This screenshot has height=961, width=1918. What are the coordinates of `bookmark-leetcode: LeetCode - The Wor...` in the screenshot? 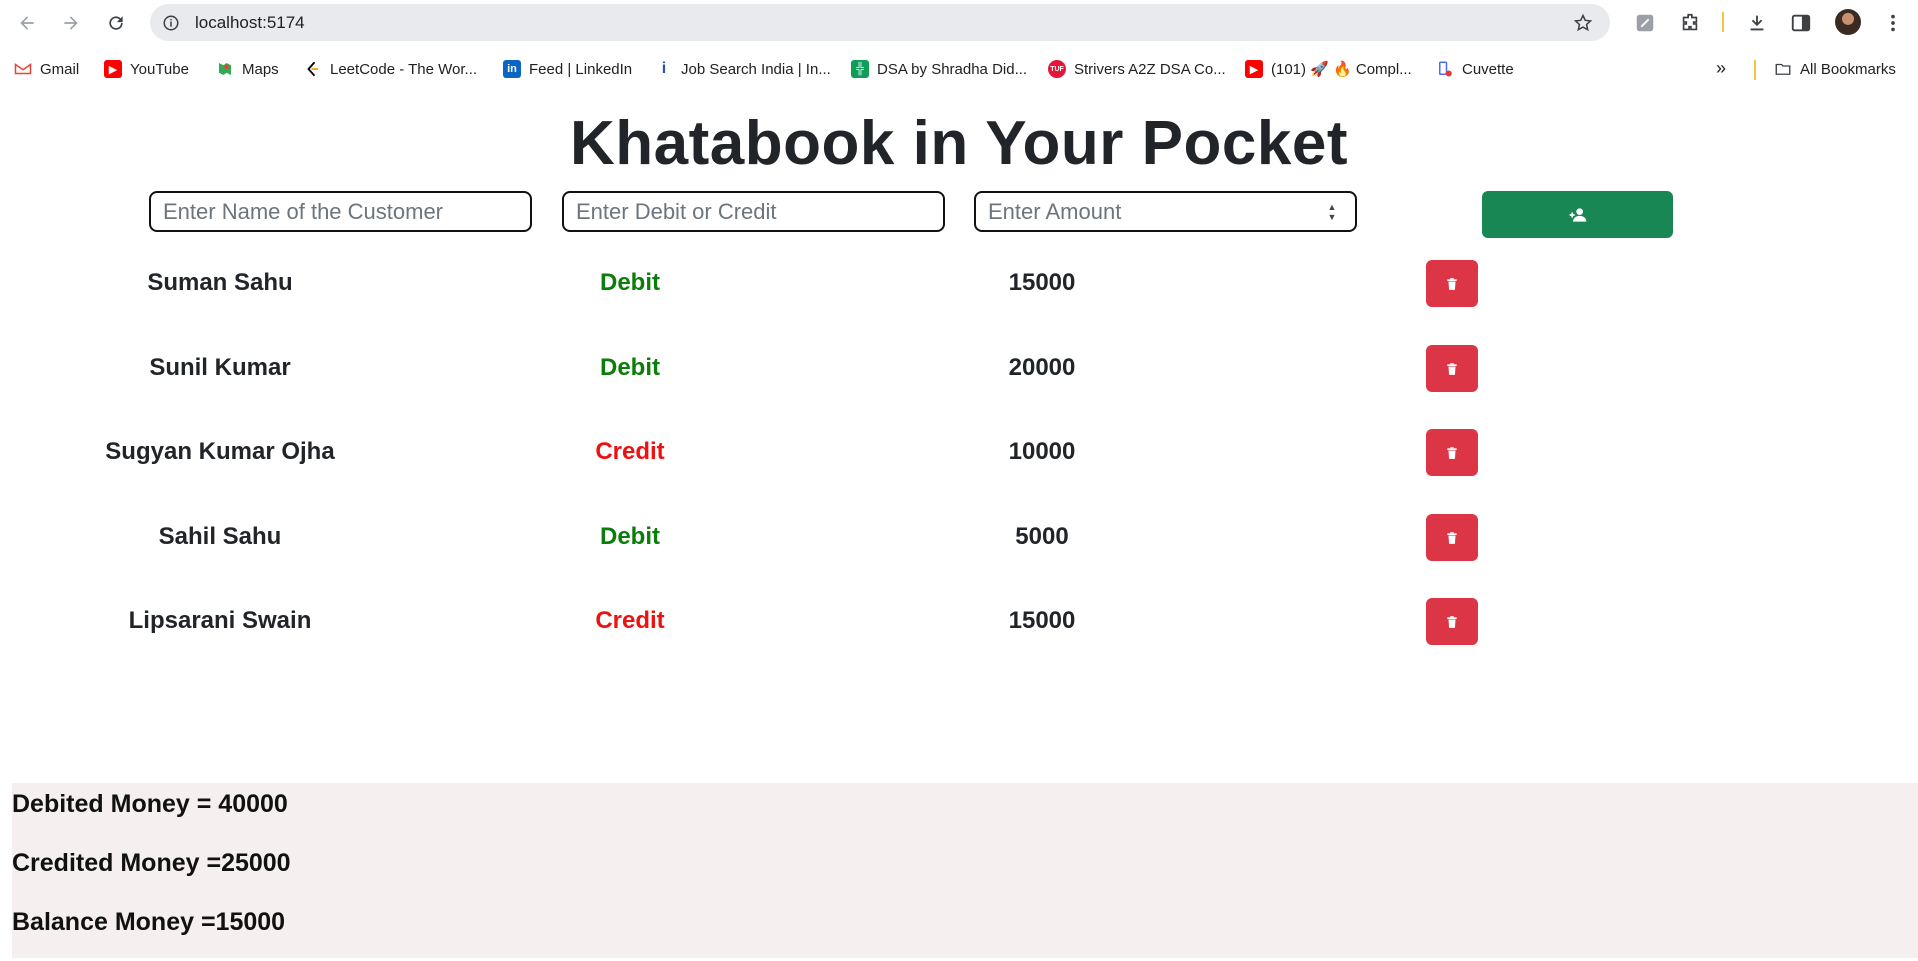 It's located at (390, 69).